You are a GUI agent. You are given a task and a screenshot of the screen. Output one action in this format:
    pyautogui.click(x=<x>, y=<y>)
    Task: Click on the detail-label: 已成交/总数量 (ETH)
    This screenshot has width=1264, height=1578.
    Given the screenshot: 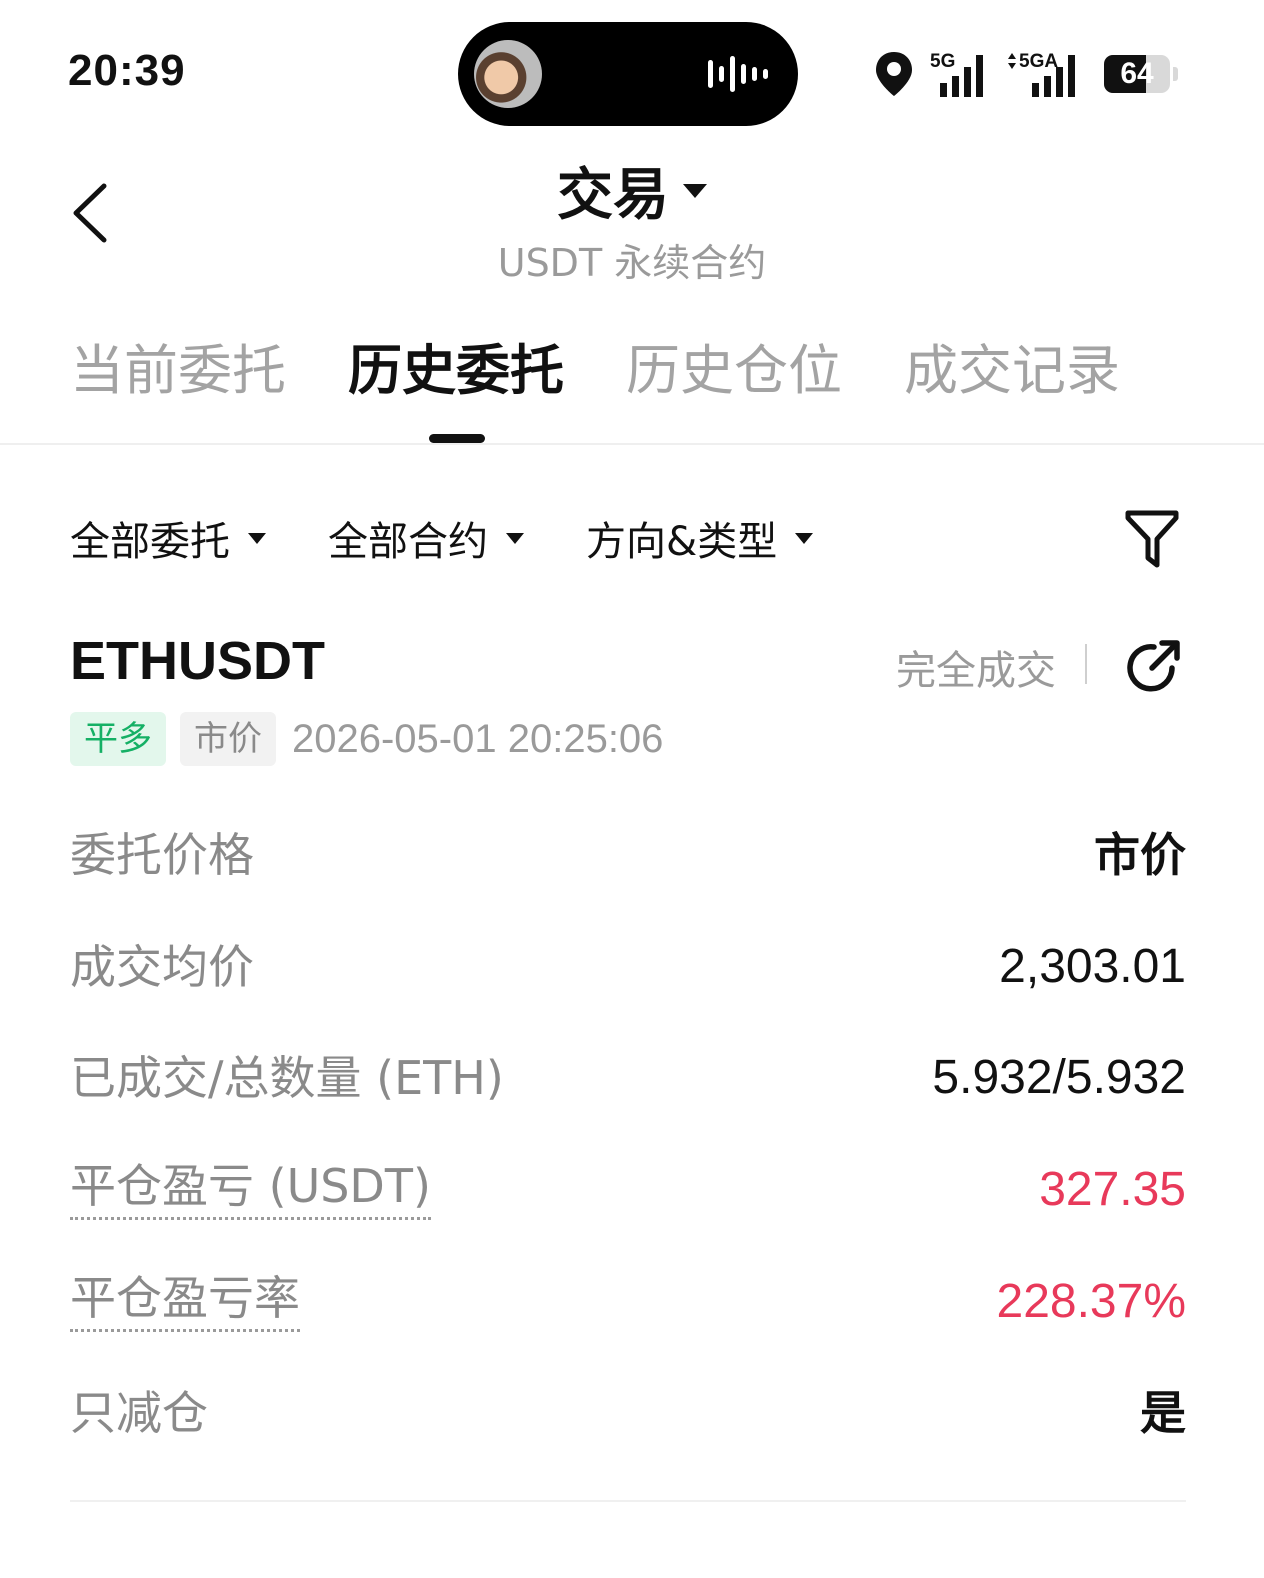 What is the action you would take?
    pyautogui.click(x=287, y=1078)
    